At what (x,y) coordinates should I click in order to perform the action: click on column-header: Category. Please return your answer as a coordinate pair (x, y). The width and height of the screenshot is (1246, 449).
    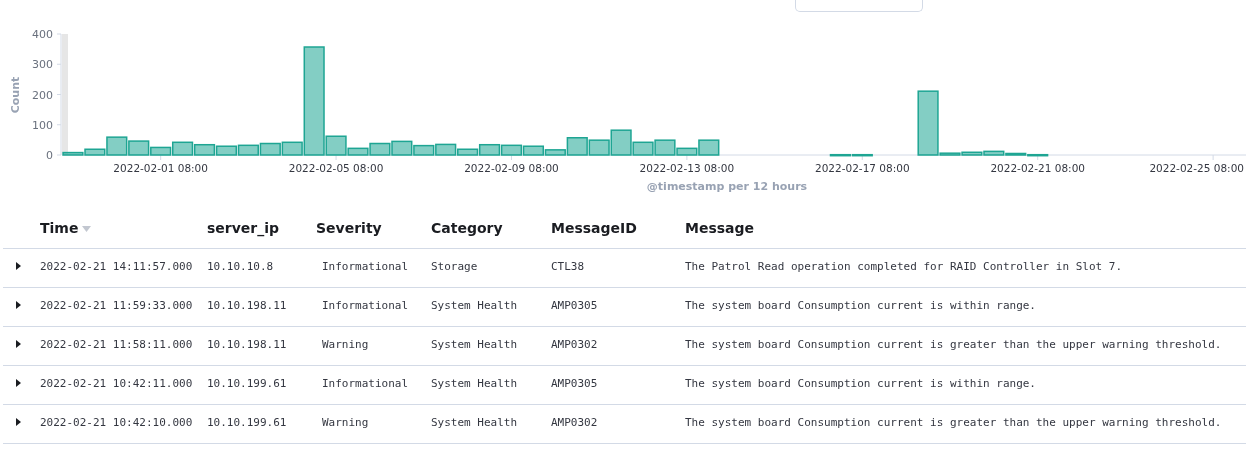
    Looking at the image, I should click on (467, 228).